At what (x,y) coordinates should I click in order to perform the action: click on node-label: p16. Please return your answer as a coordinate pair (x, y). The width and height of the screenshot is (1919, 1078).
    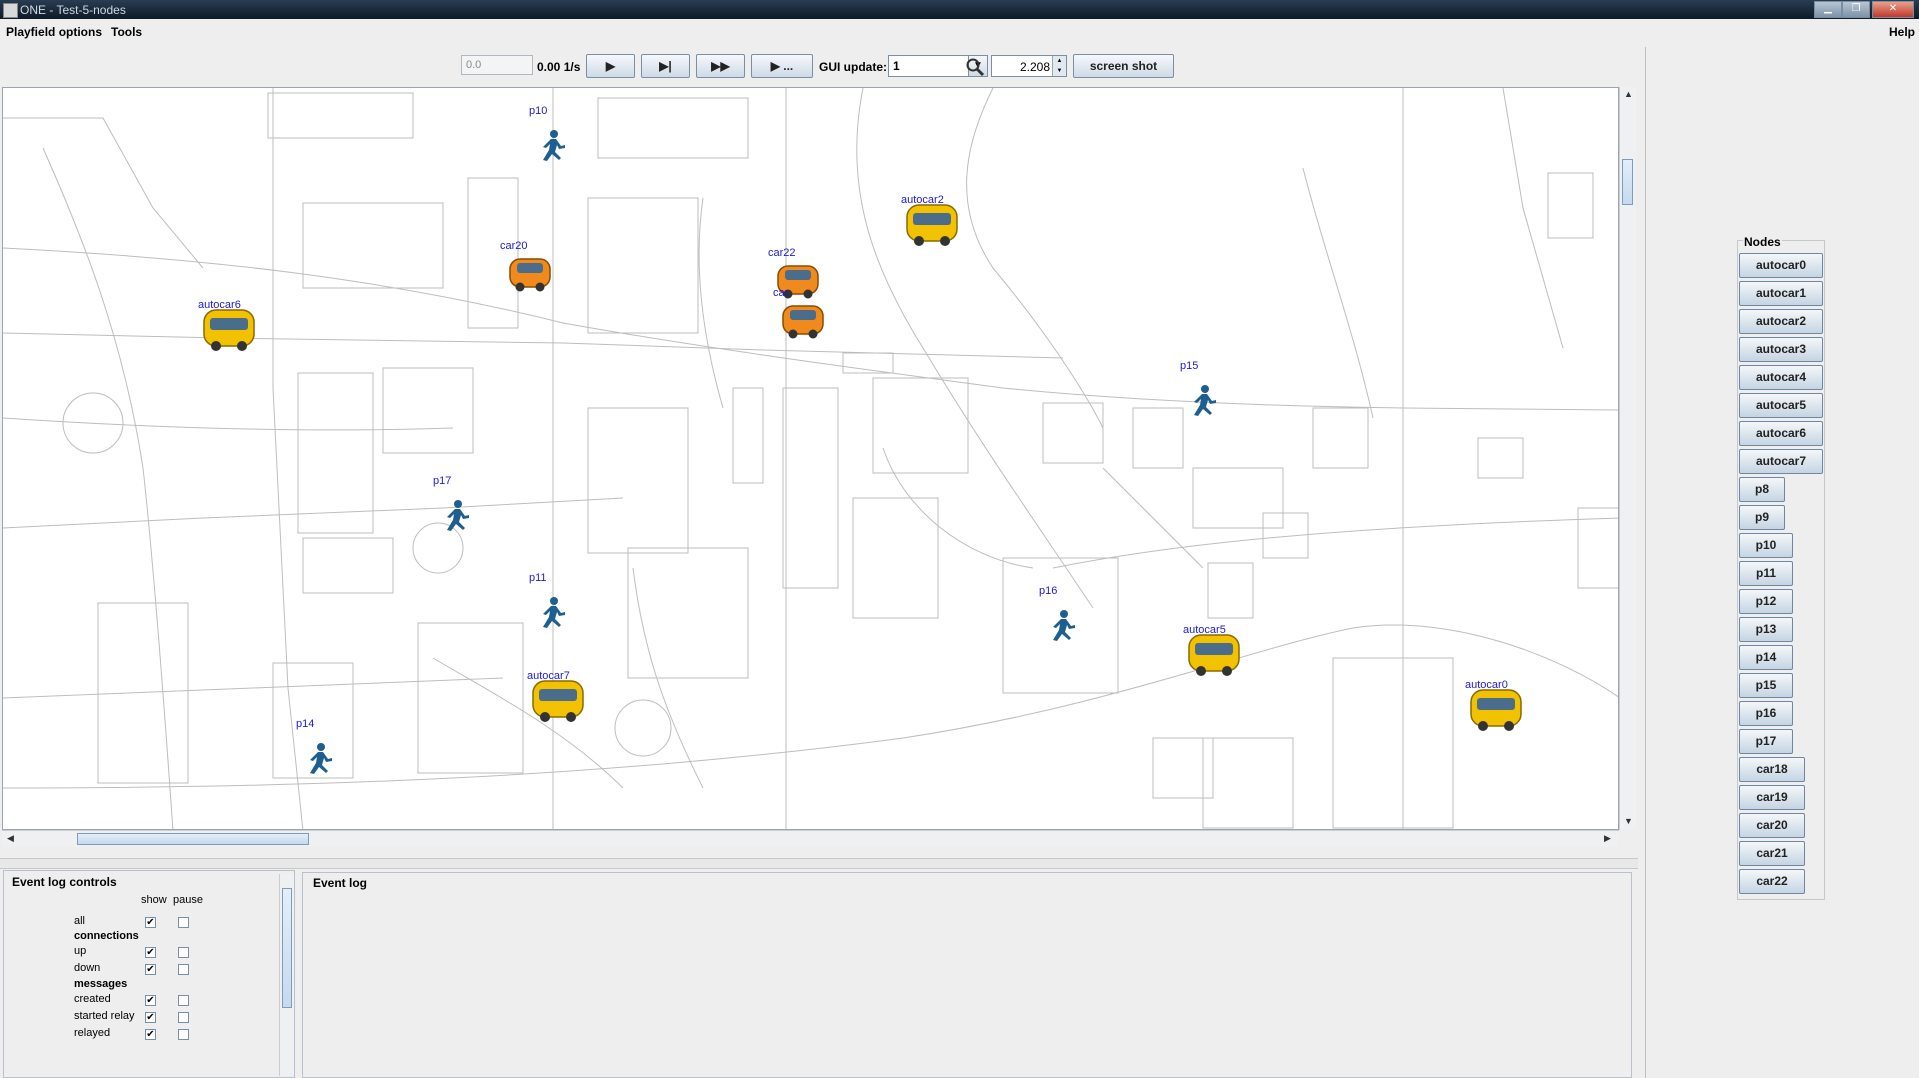
    Looking at the image, I should click on (1048, 591).